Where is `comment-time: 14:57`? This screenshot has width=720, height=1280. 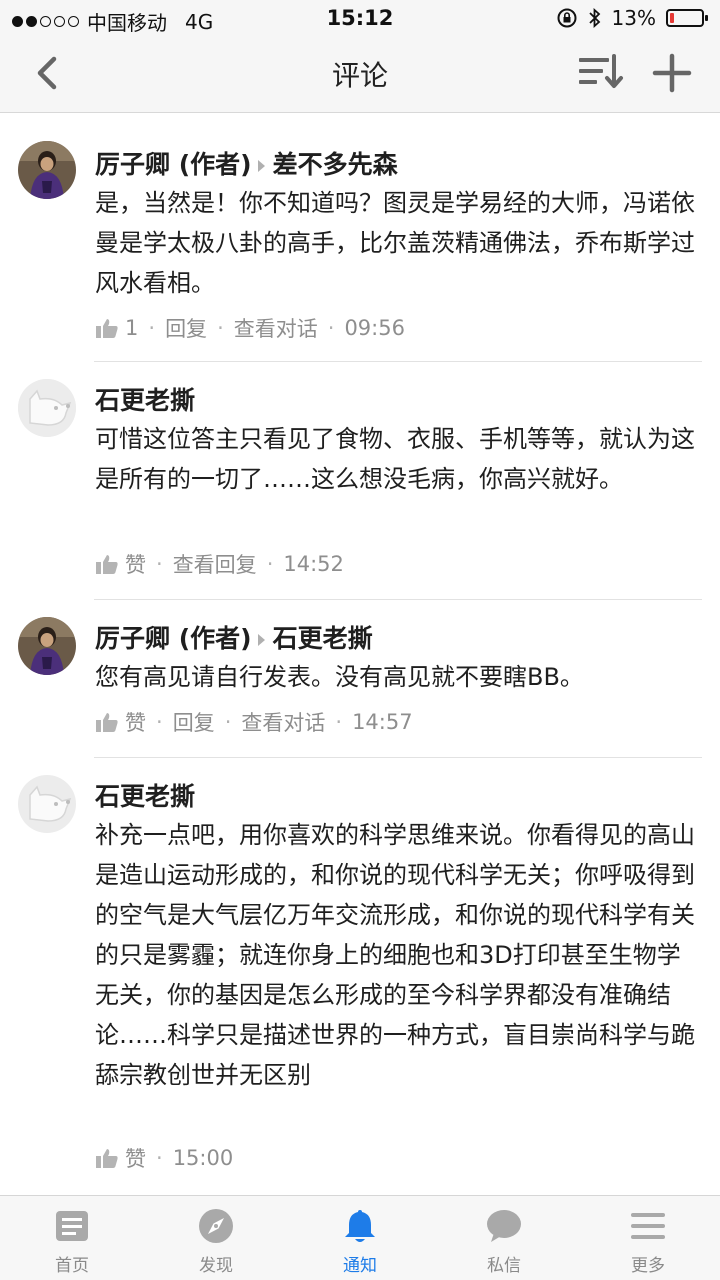 comment-time: 14:57 is located at coordinates (382, 722).